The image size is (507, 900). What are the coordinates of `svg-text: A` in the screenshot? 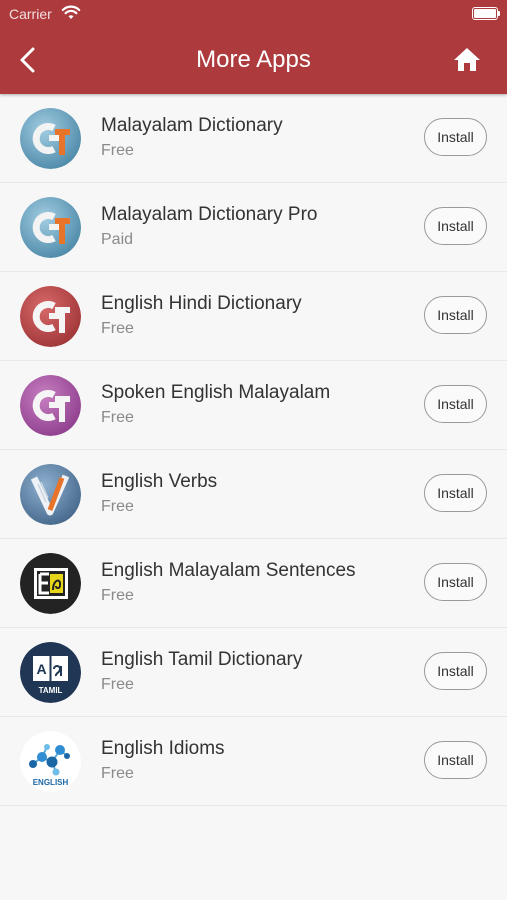 It's located at (41, 669).